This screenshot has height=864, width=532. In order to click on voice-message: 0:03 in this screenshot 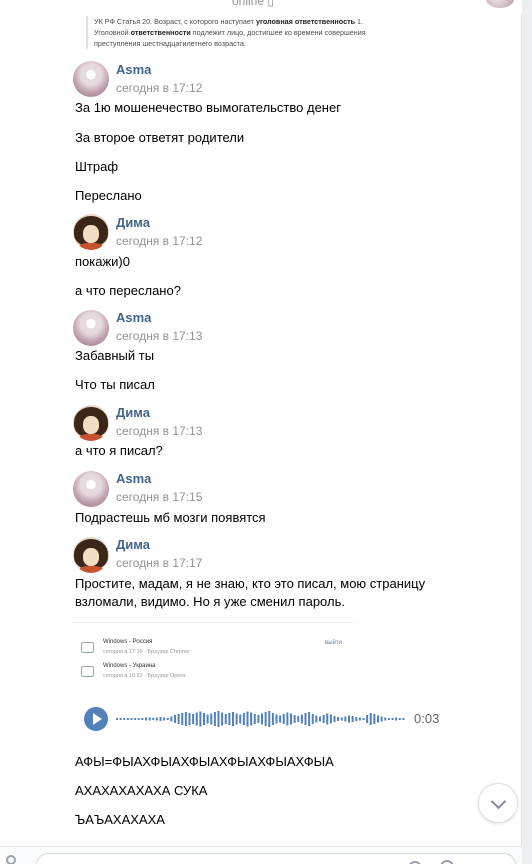, I will do `click(264, 719)`.